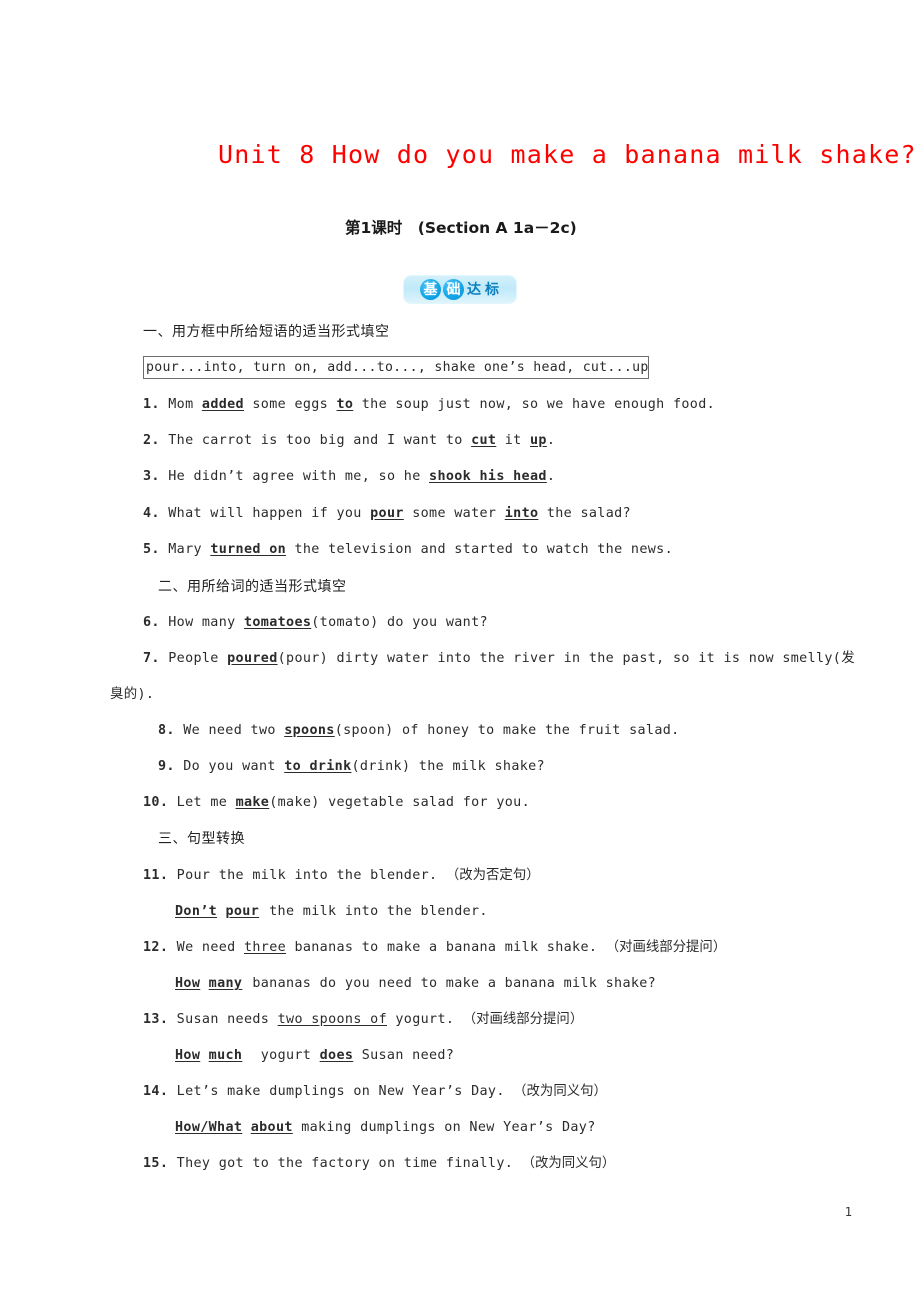 The width and height of the screenshot is (920, 1302). What do you see at coordinates (252, 658) in the screenshot?
I see `question-7-answer-1: poured` at bounding box center [252, 658].